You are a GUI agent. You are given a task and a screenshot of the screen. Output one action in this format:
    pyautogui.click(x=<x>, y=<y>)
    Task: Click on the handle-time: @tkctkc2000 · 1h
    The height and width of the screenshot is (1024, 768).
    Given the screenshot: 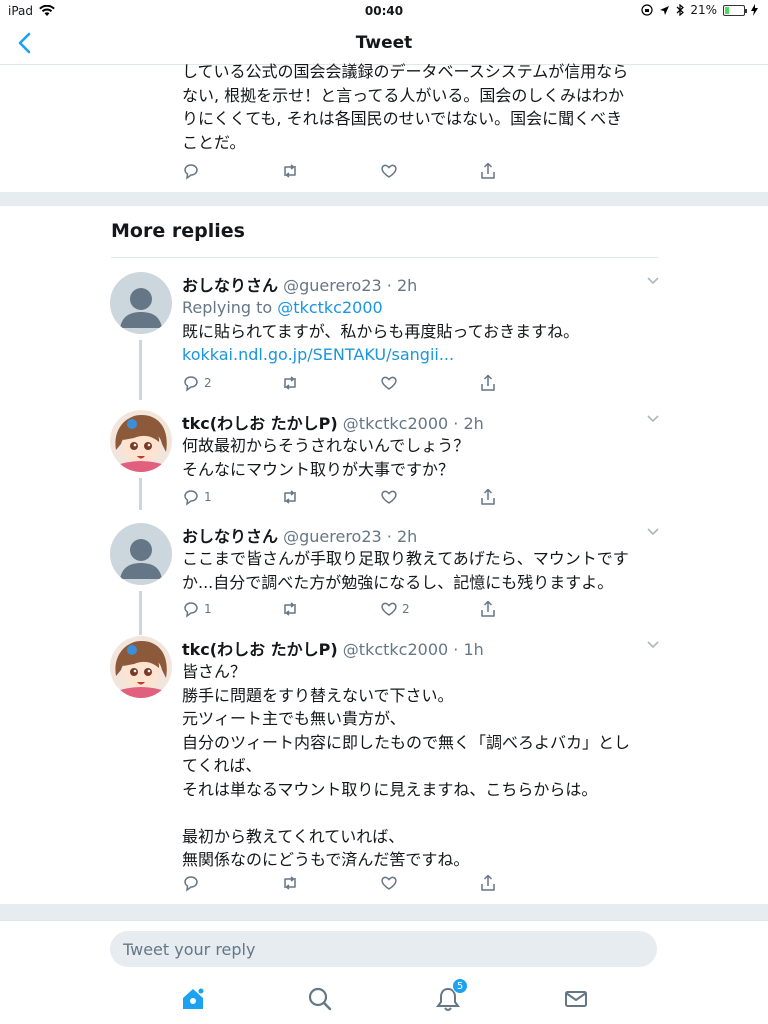 What is the action you would take?
    pyautogui.click(x=413, y=649)
    